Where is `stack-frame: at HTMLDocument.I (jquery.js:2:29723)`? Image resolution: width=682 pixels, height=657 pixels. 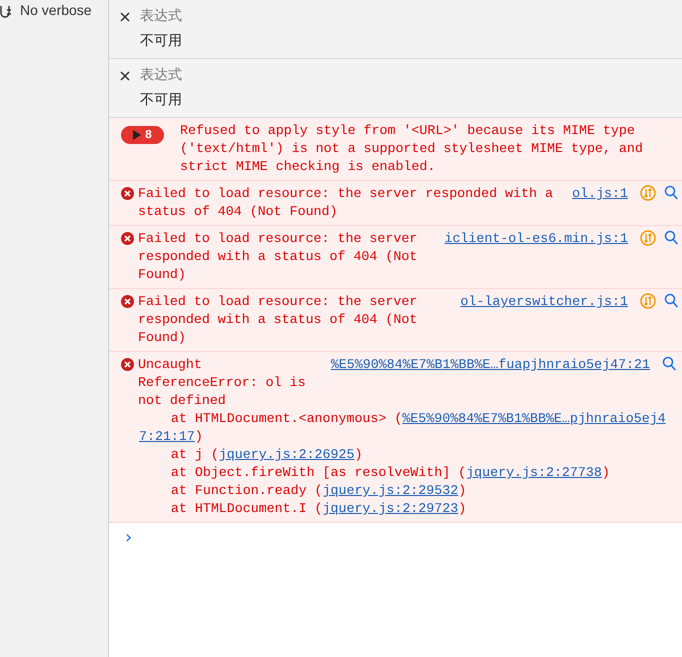 stack-frame: at HTMLDocument.I (jquery.js:2:29723) is located at coordinates (410, 509).